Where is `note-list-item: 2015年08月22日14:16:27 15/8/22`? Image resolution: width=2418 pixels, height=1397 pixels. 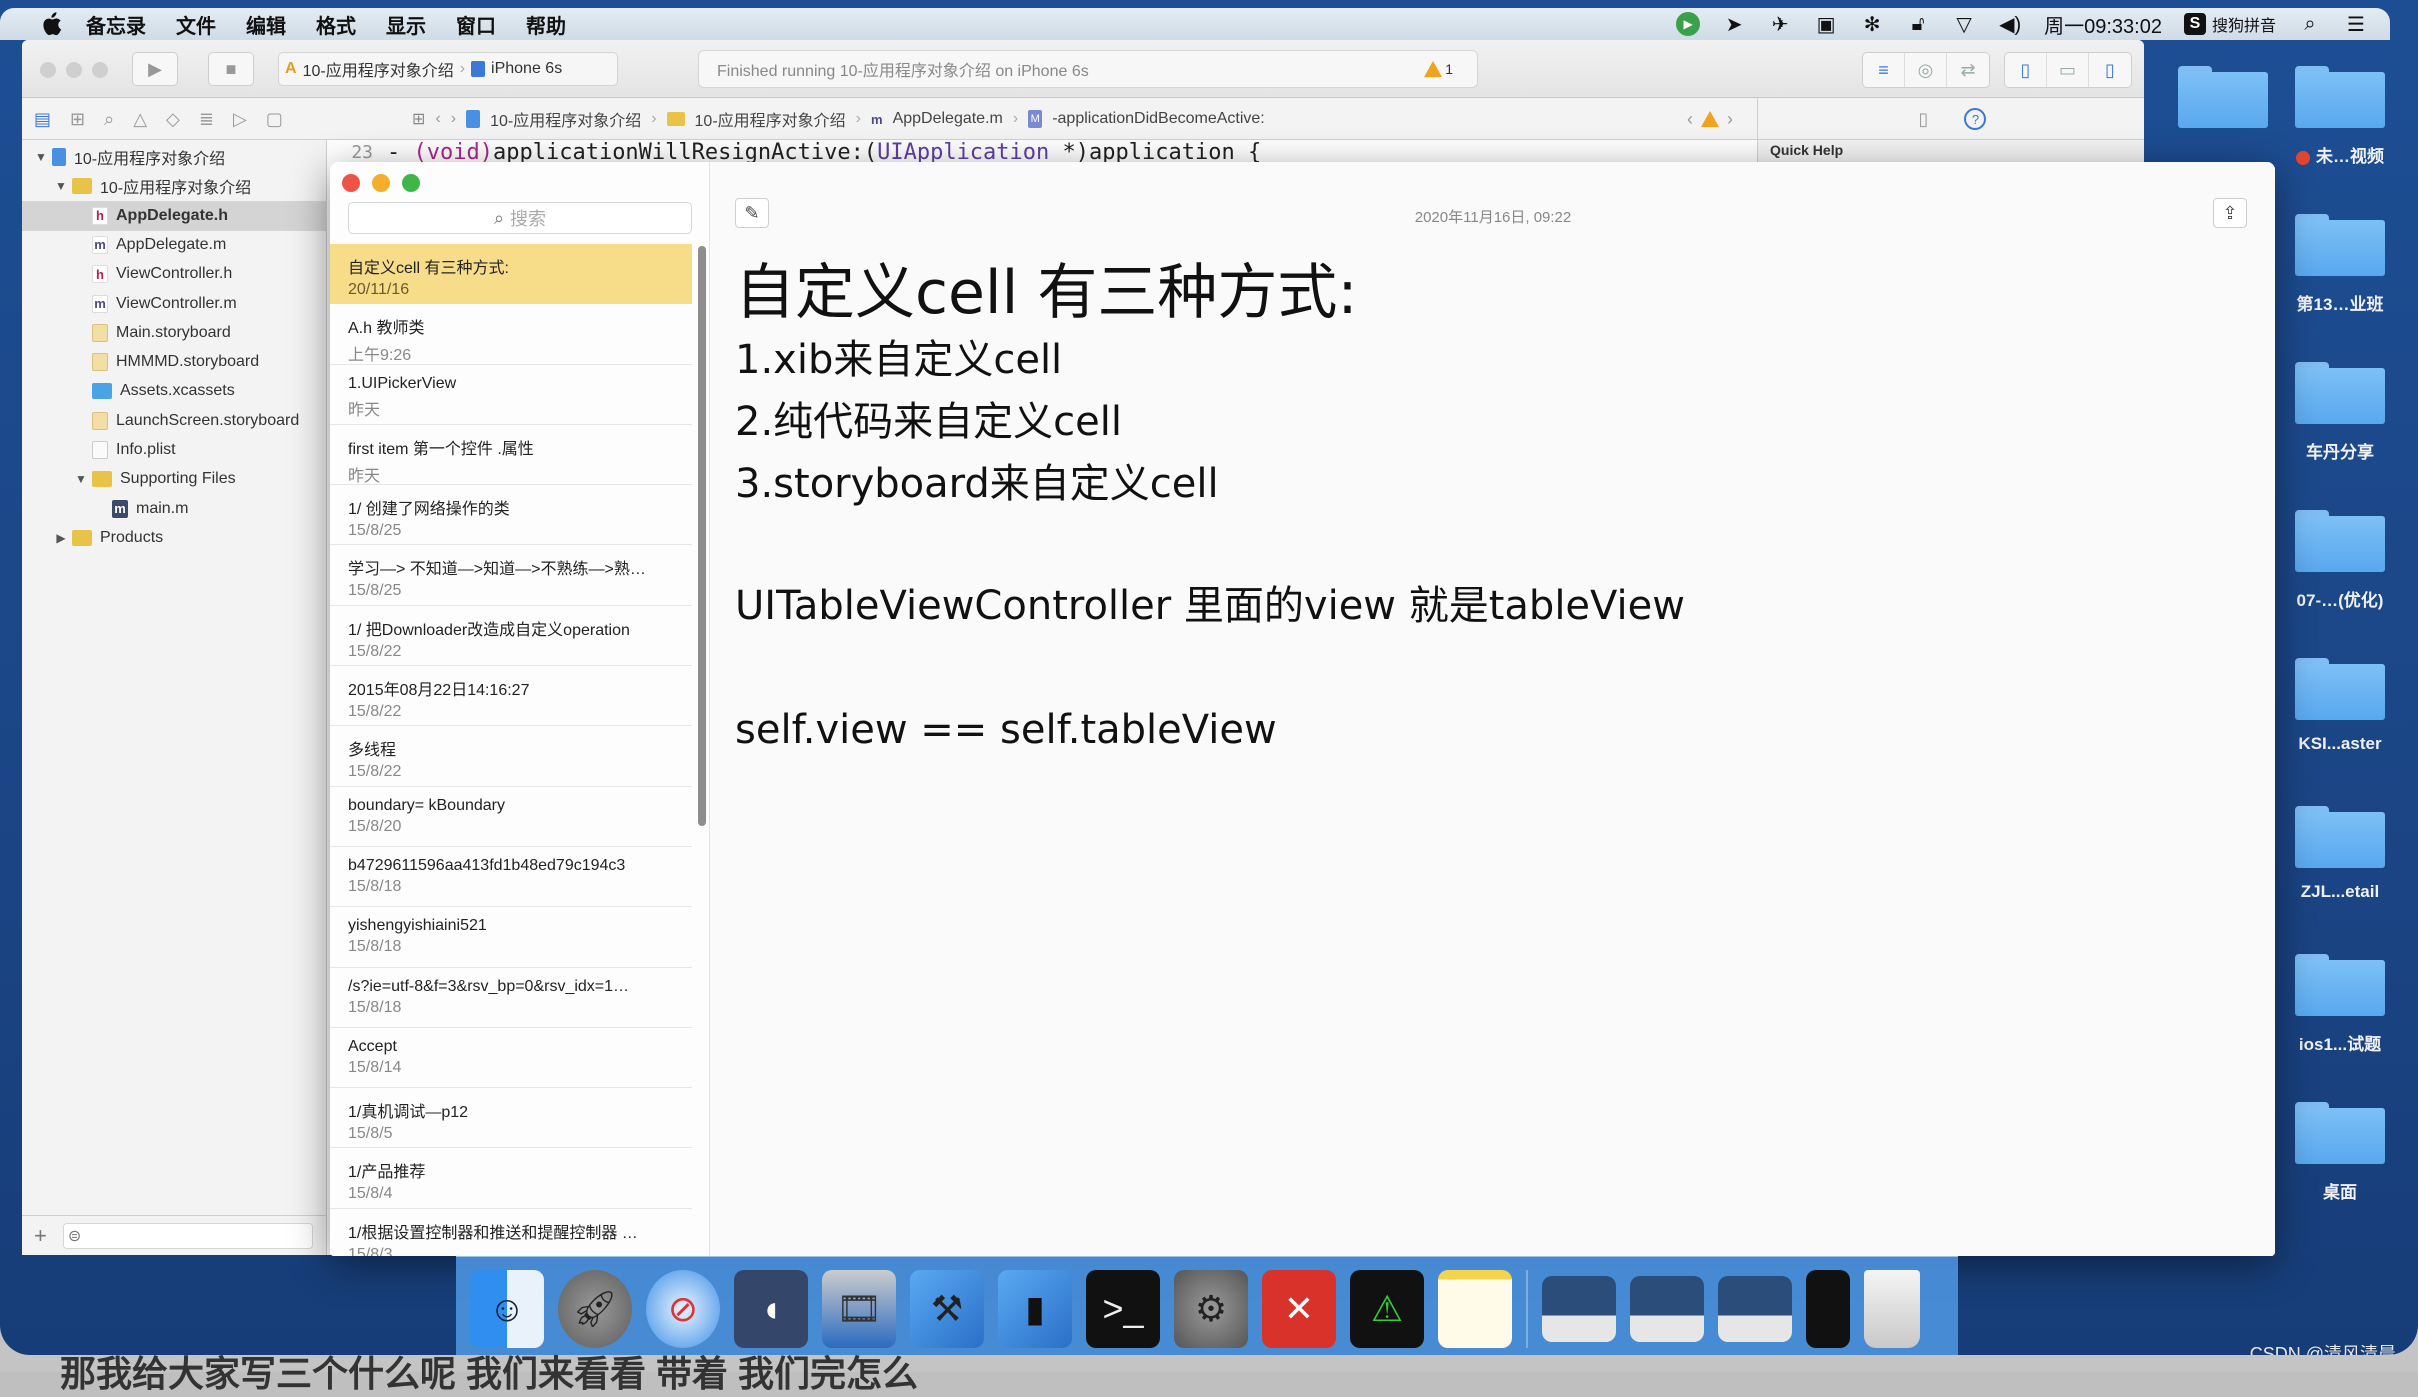
note-list-item: 2015年08月22日14:16:27 15/8/22 is located at coordinates (511, 696).